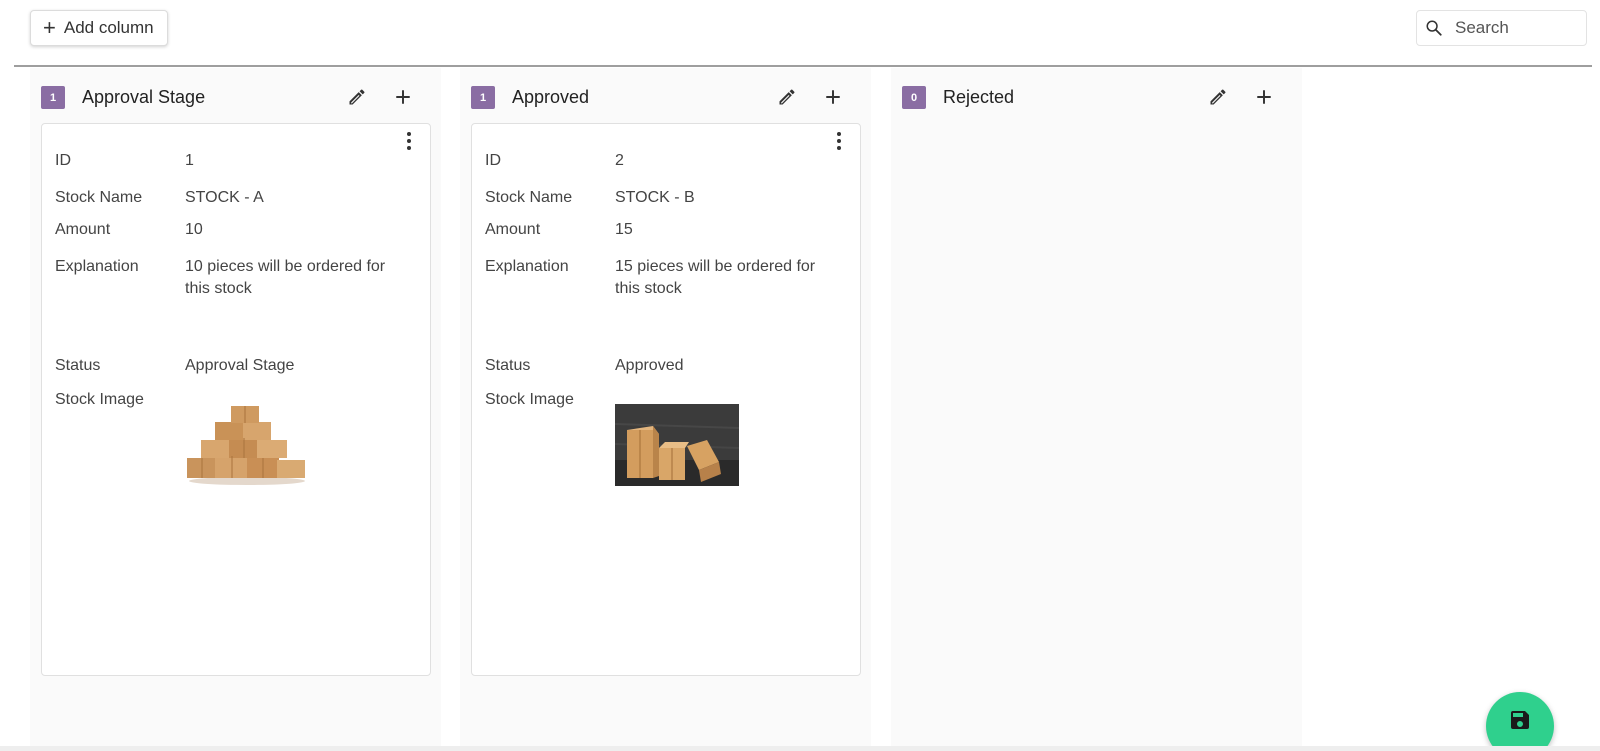  I want to click on toolbar: + Add column, so click(800, 33).